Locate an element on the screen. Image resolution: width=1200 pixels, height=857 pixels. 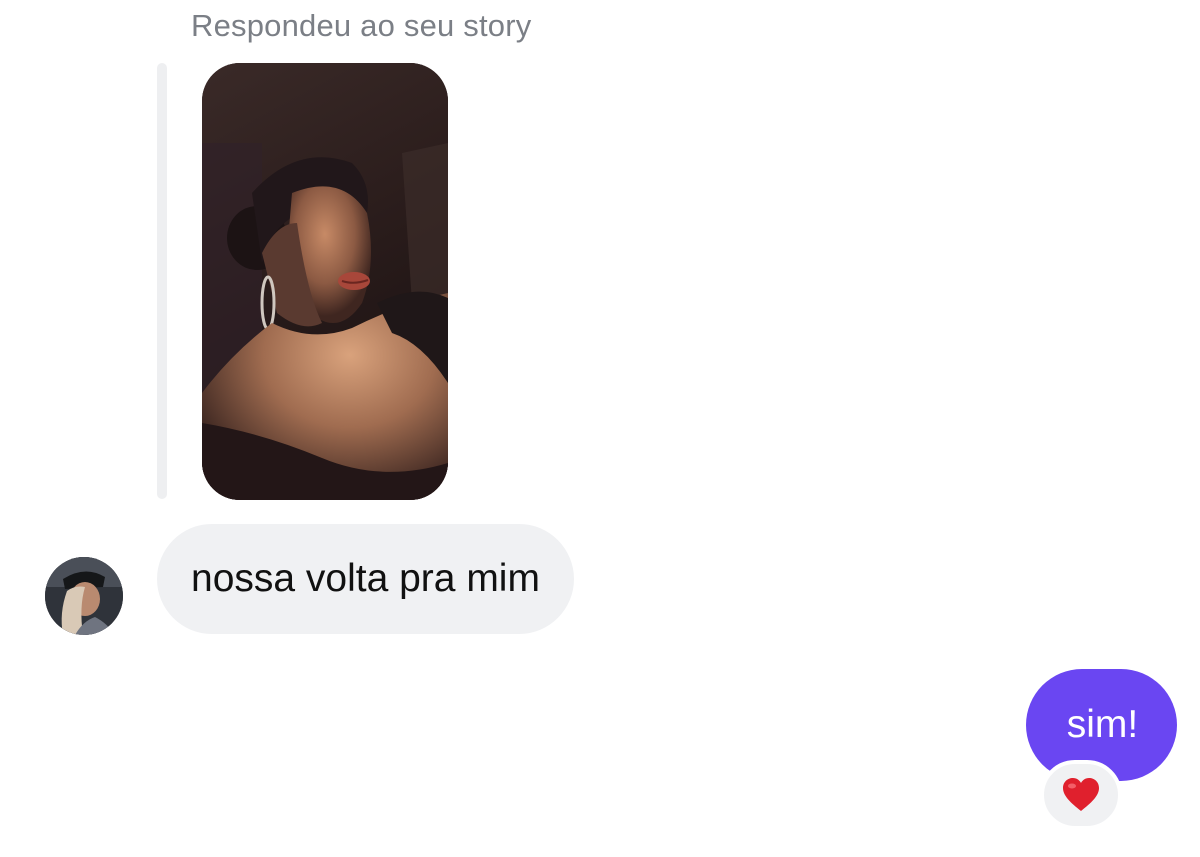
story-photo is located at coordinates (325, 281).